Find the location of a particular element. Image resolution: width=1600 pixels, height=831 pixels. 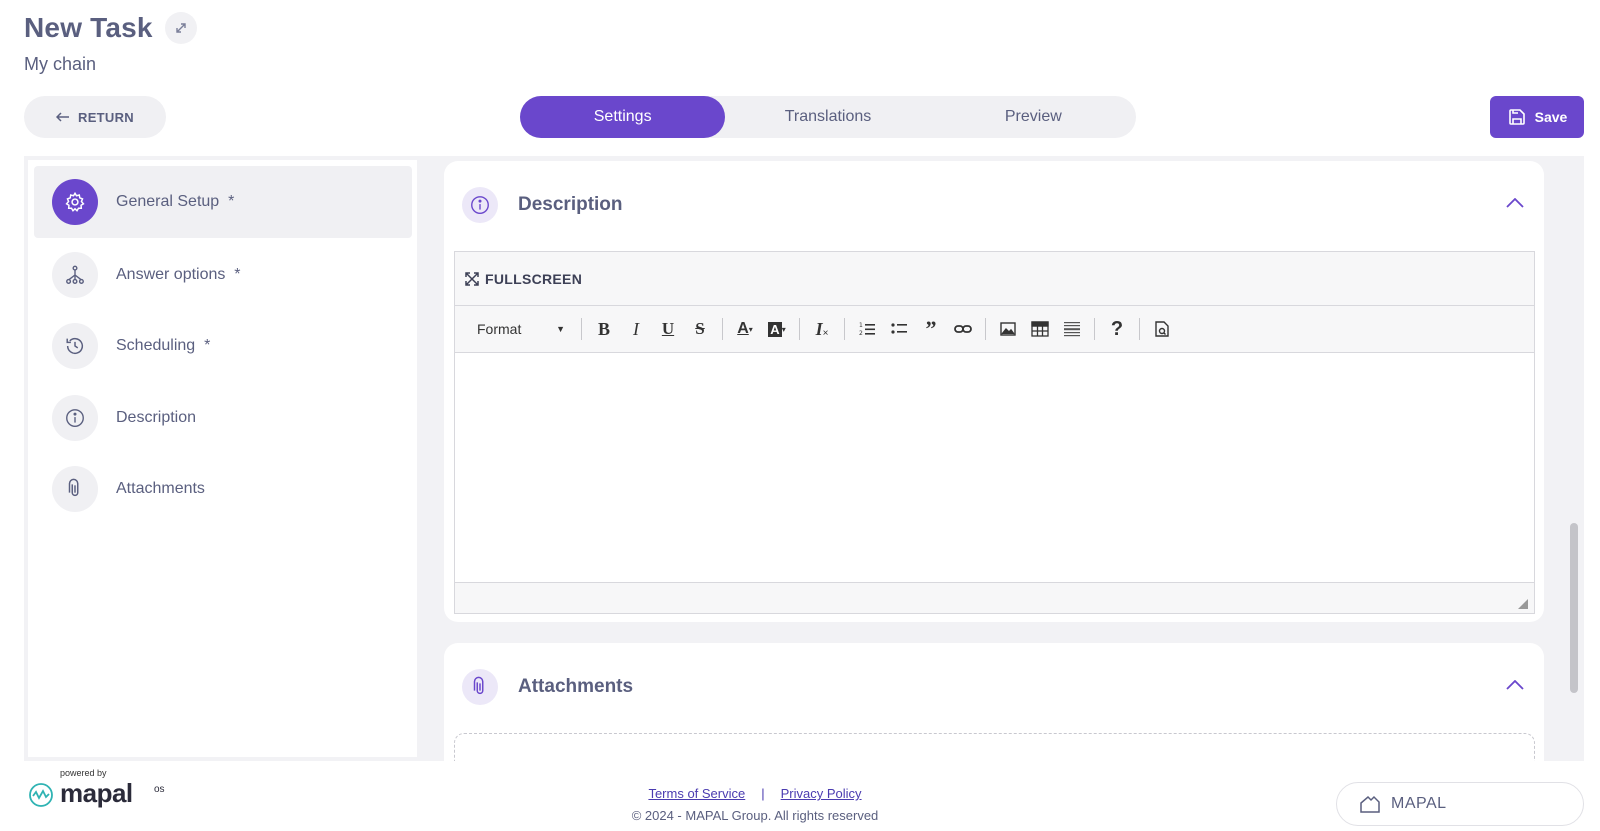

history-icon is located at coordinates (75, 346).